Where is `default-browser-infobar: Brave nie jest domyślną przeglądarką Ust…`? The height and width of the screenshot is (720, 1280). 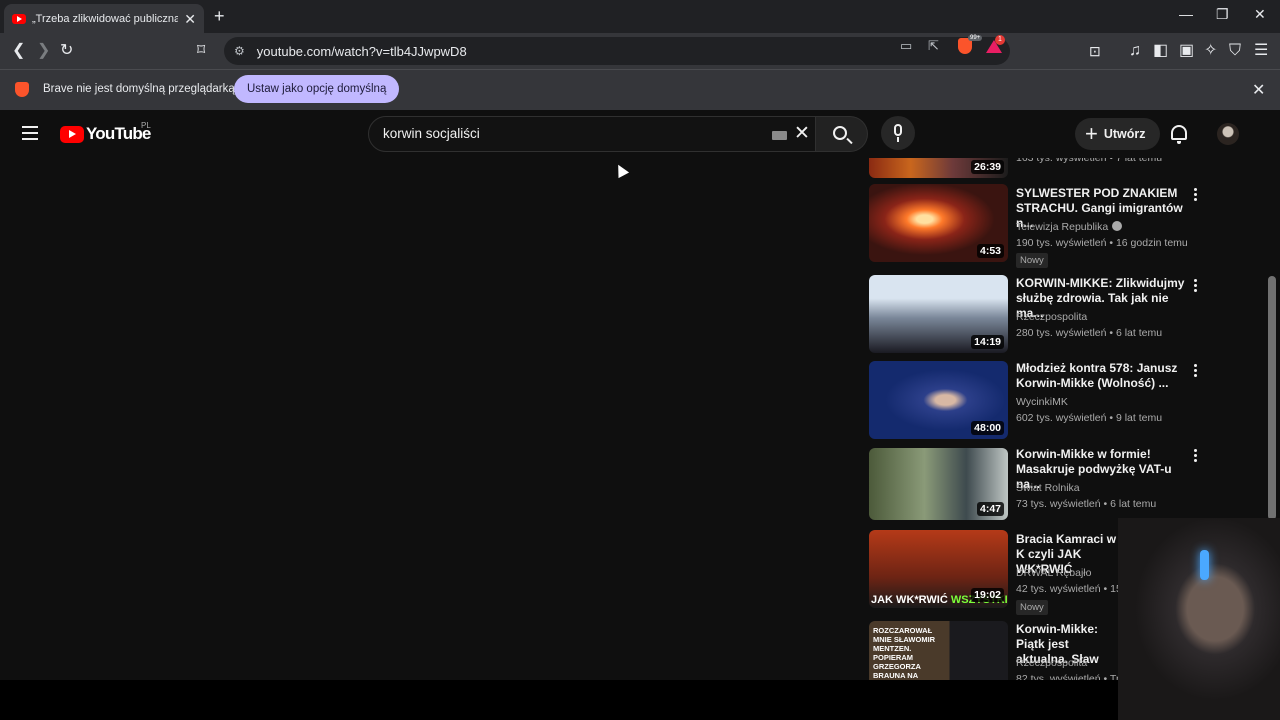 default-browser-infobar: Brave nie jest domyślną przeglądarką Ust… is located at coordinates (640, 89).